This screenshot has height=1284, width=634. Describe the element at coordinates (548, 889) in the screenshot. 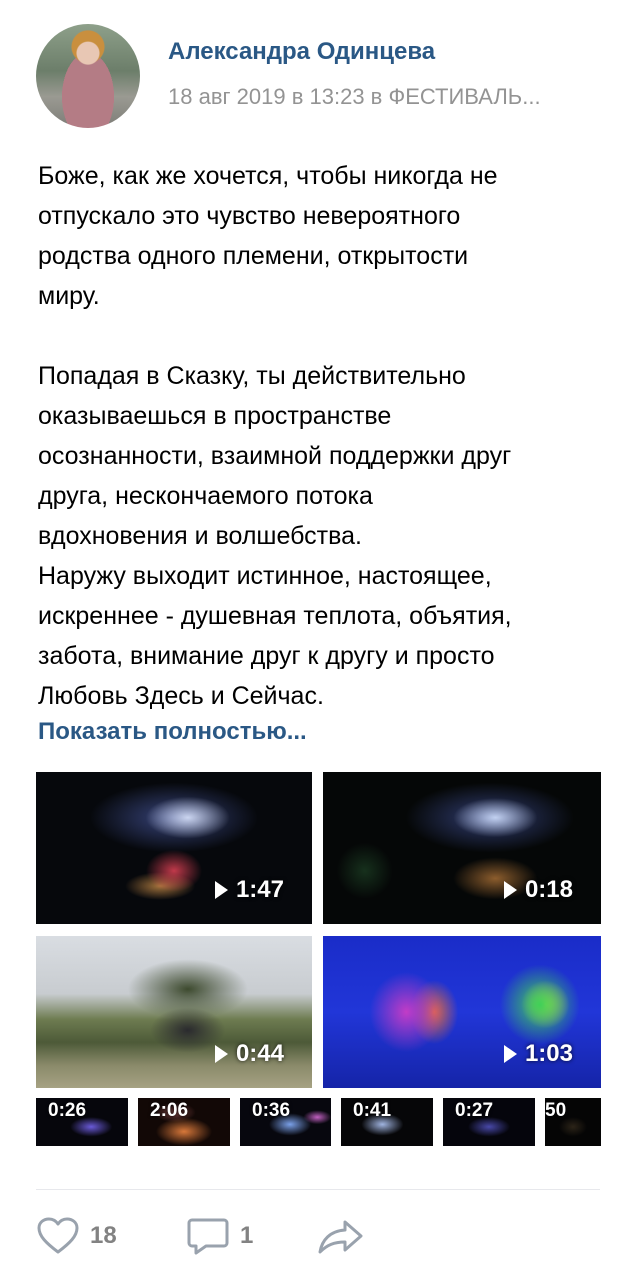

I see `video-duration-label: 0:18` at that location.